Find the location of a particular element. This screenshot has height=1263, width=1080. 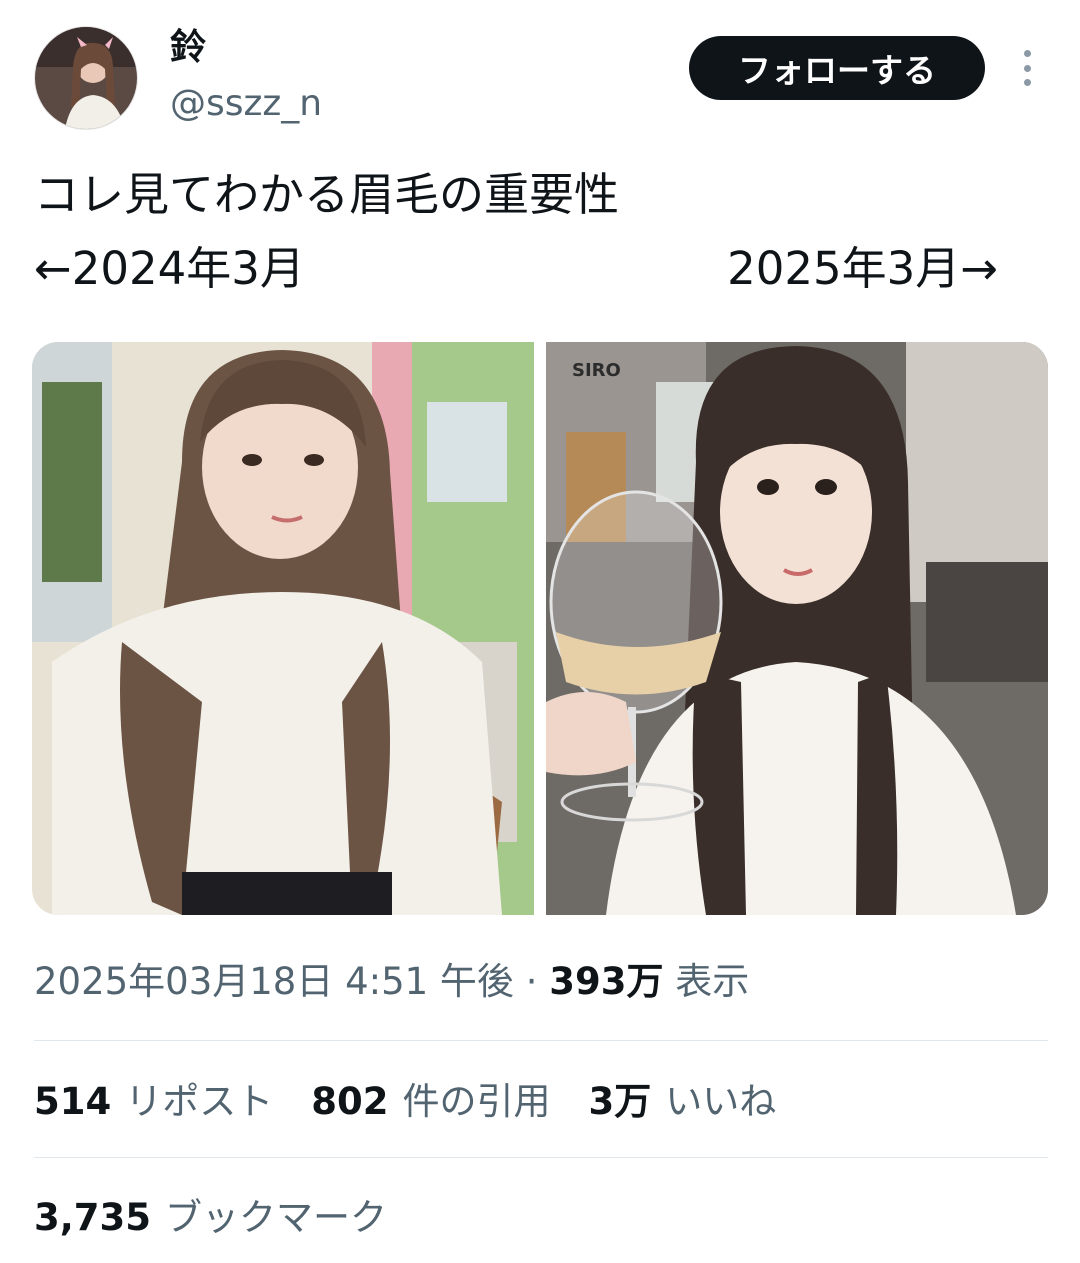

reposts-count: 514 is located at coordinates (73, 1101).